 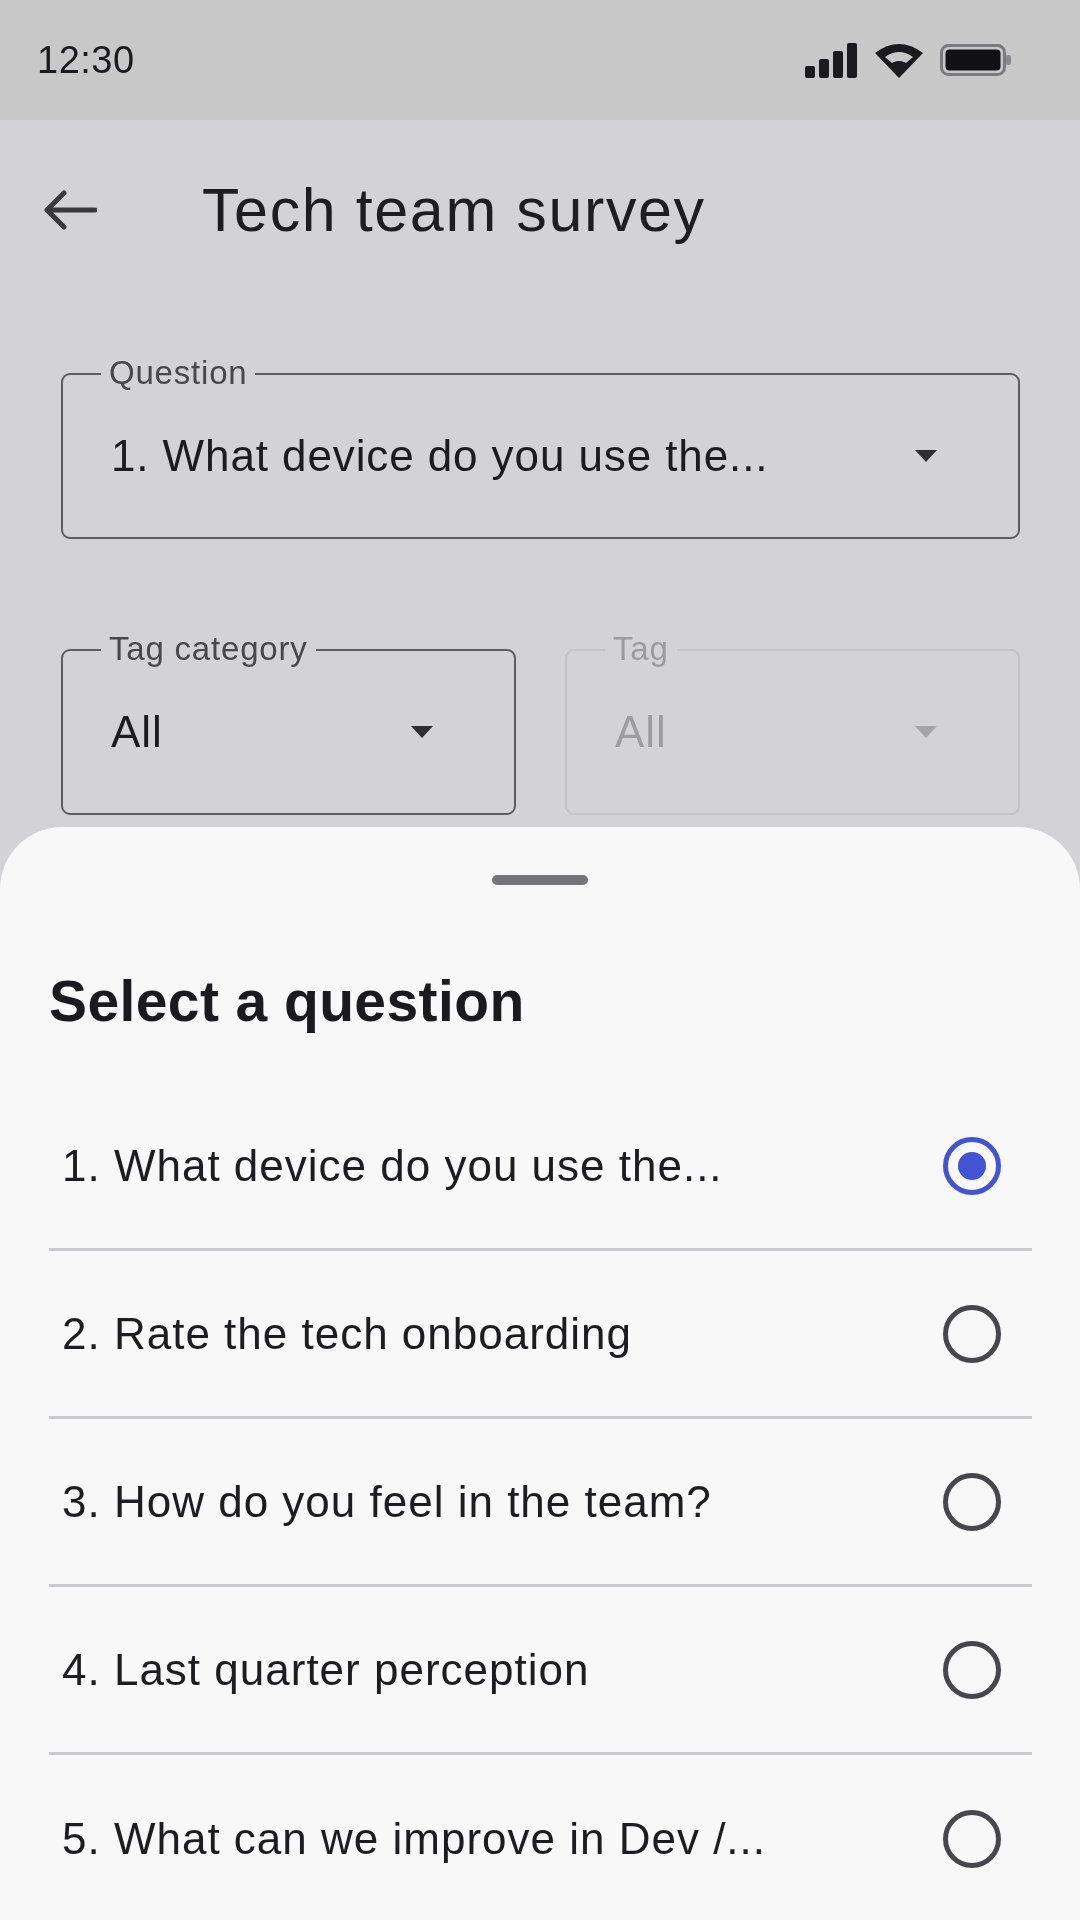 What do you see at coordinates (540, 1335) in the screenshot?
I see `question-option: 2. Rate the tech onboarding` at bounding box center [540, 1335].